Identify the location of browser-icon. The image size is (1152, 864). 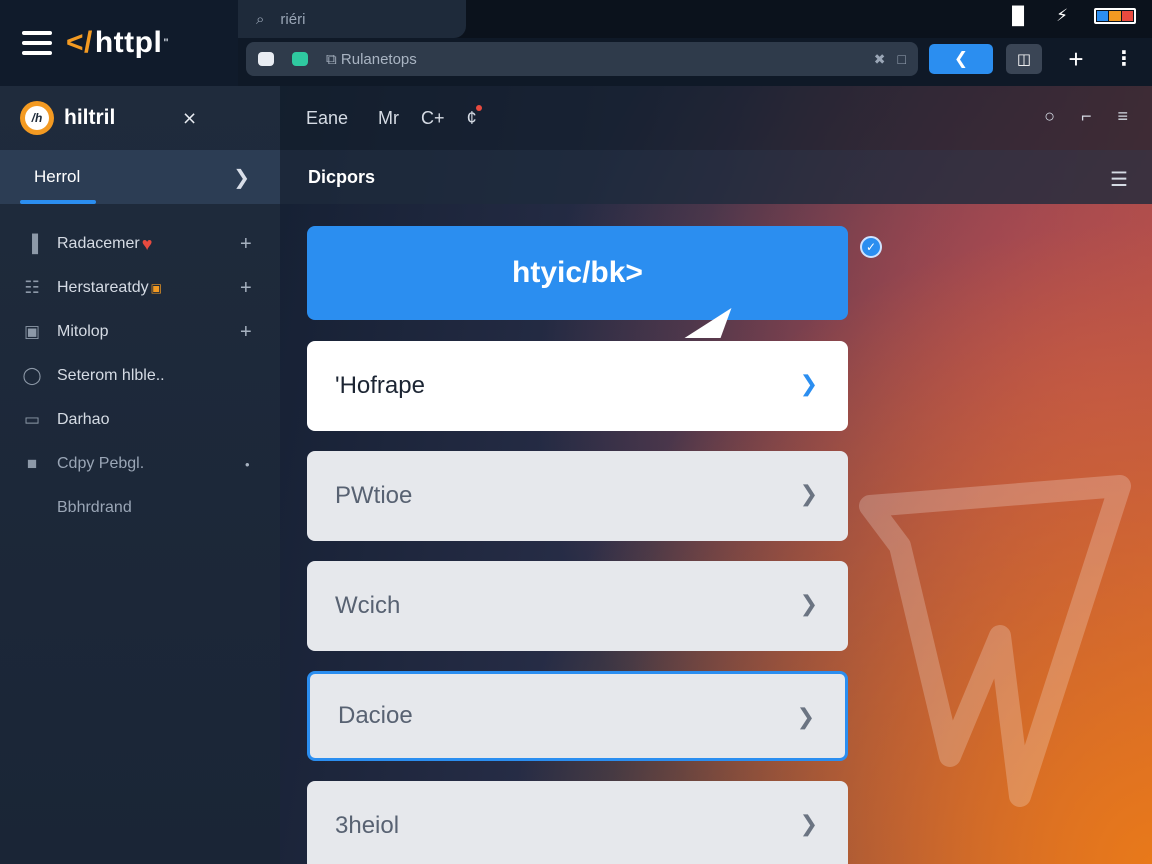
(266, 59).